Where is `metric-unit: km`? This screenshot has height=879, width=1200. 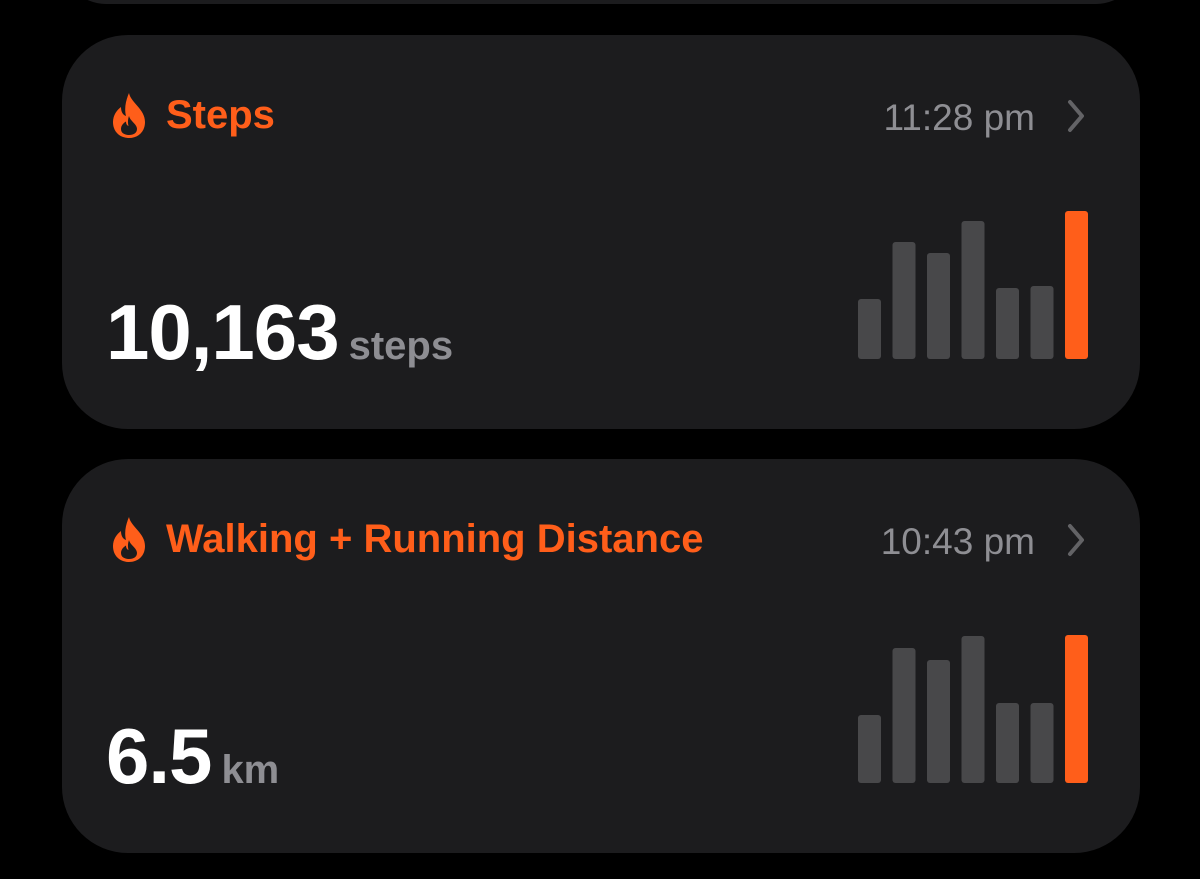 metric-unit: km is located at coordinates (250, 770).